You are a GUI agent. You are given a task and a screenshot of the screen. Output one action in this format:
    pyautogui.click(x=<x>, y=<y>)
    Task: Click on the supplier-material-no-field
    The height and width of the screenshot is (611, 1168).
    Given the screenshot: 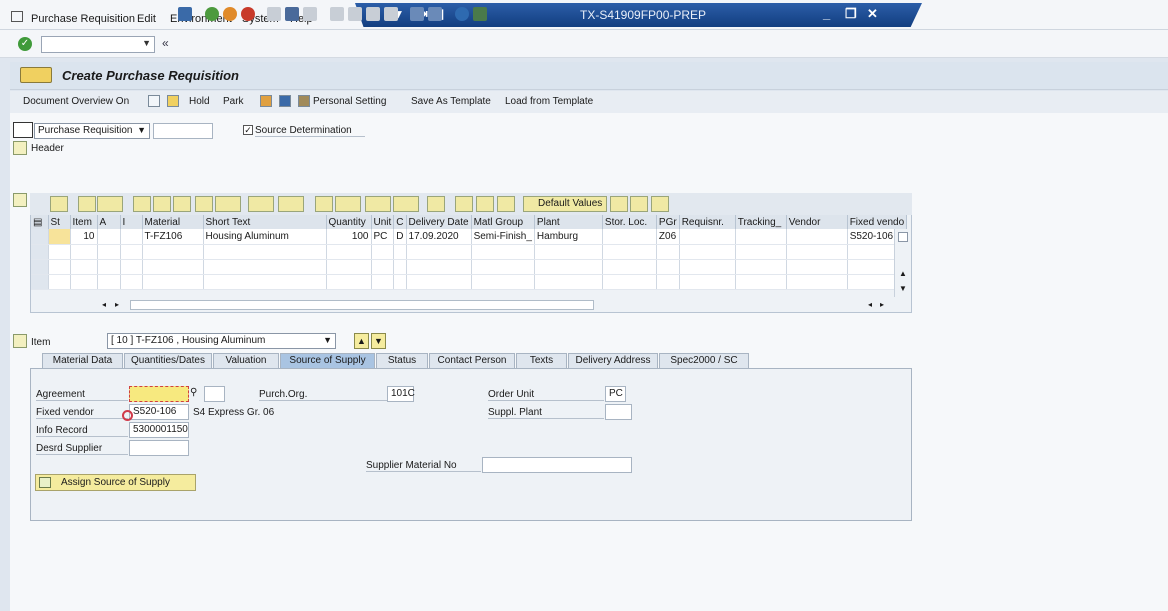 What is the action you would take?
    pyautogui.click(x=557, y=465)
    